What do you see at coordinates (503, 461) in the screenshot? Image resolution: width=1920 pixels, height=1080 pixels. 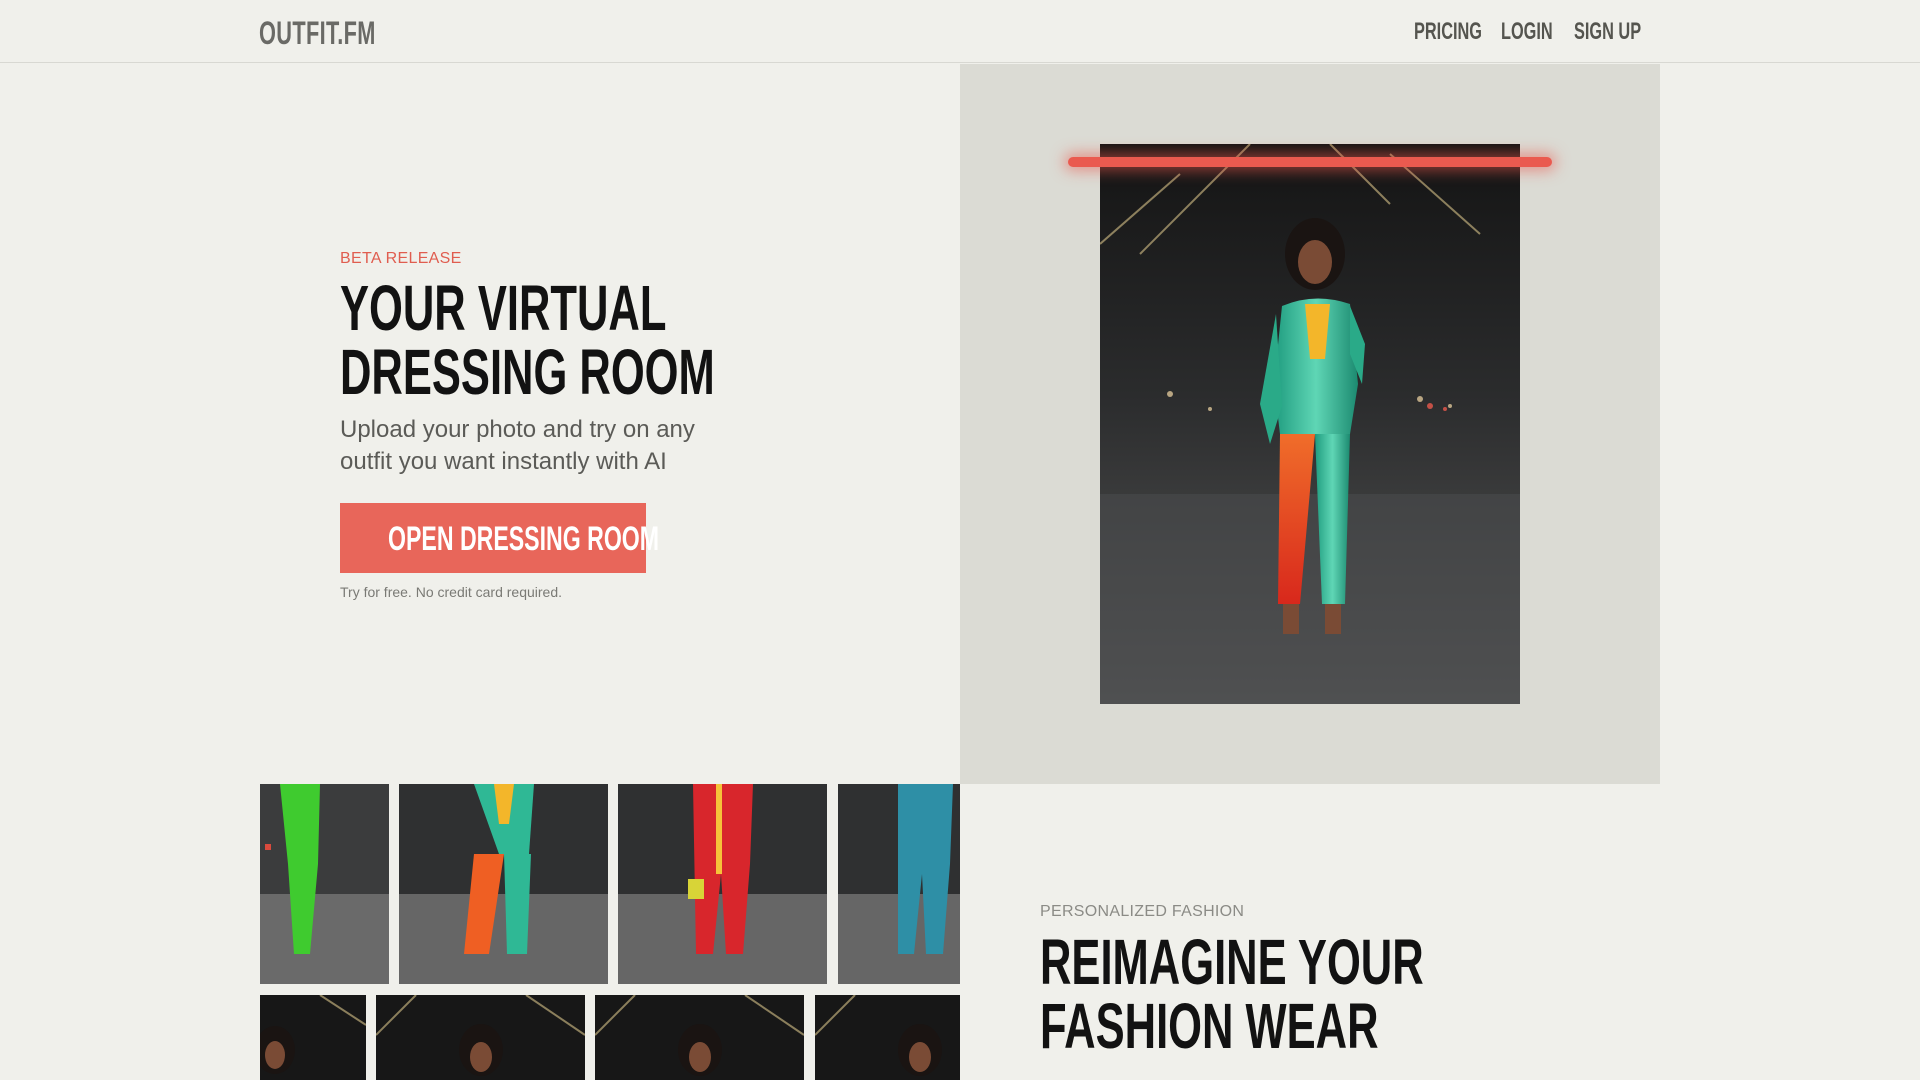 I see `hero-subtitle-line-2: outfit you want instantly with AI` at bounding box center [503, 461].